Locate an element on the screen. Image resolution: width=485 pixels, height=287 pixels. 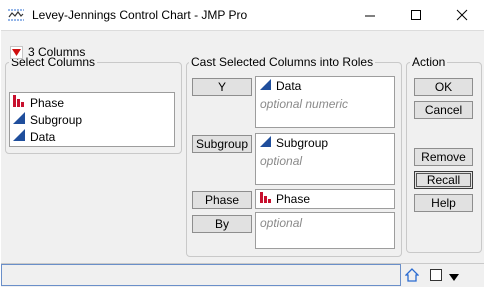
y-role-box: Data optional numeric is located at coordinates (325, 102).